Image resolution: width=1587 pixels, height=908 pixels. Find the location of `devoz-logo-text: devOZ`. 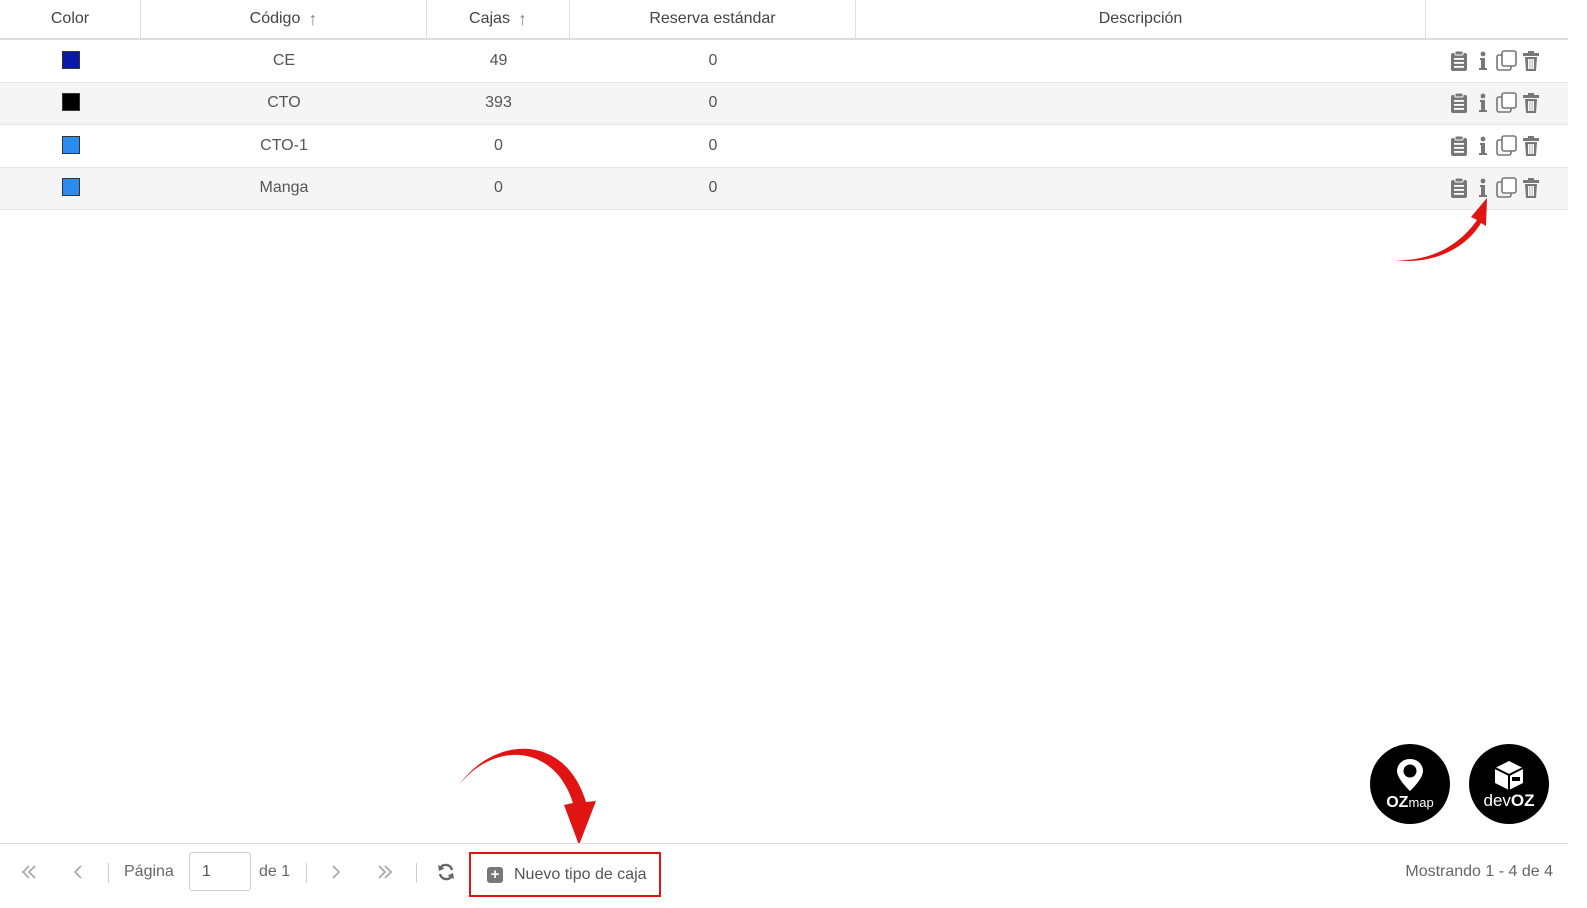

devoz-logo-text: devOZ is located at coordinates (1509, 800).